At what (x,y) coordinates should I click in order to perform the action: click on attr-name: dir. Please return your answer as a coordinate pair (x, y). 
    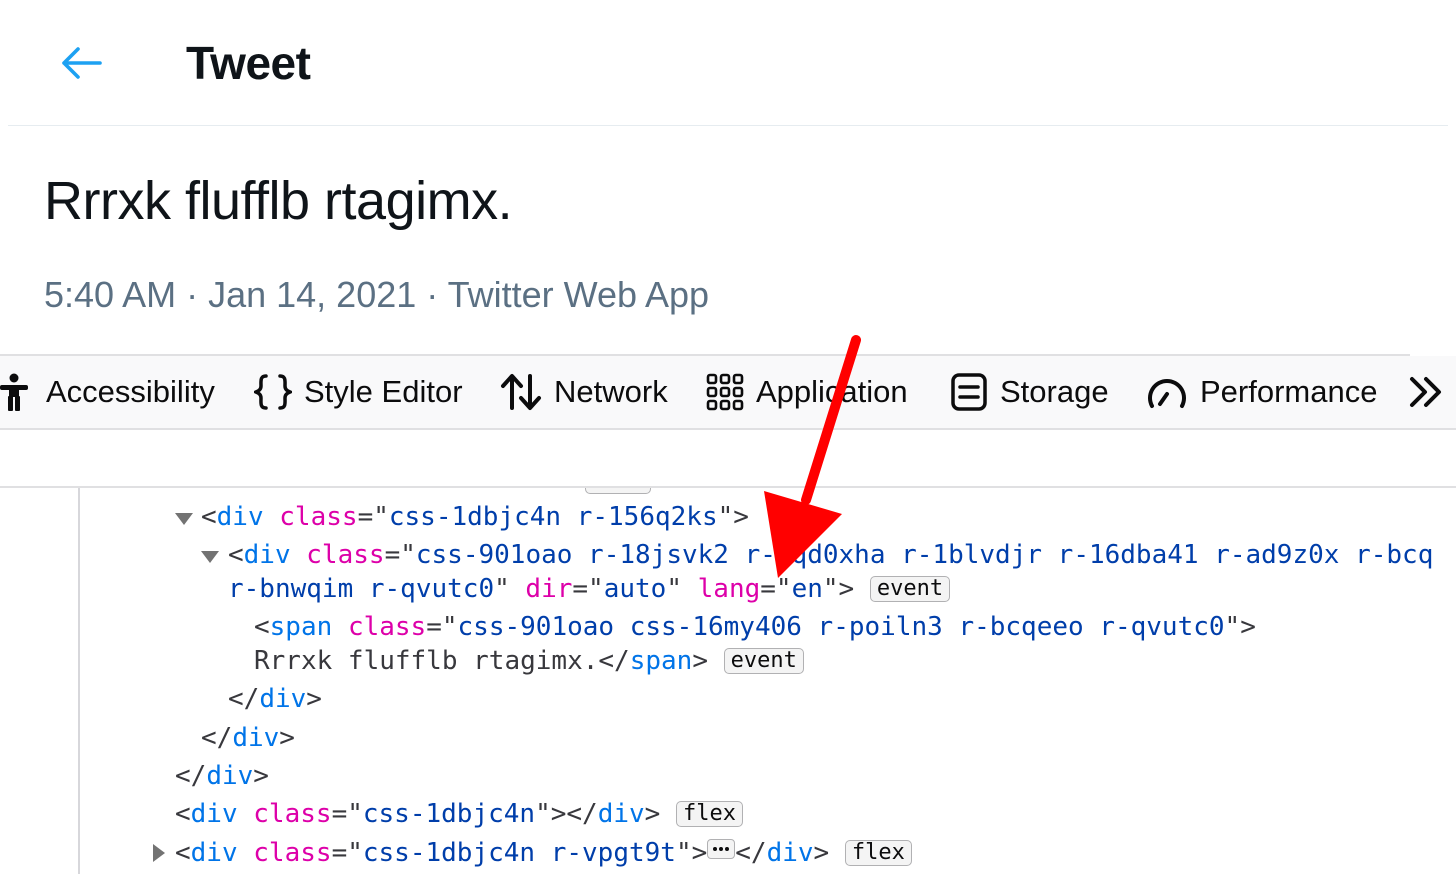
    Looking at the image, I should click on (549, 589).